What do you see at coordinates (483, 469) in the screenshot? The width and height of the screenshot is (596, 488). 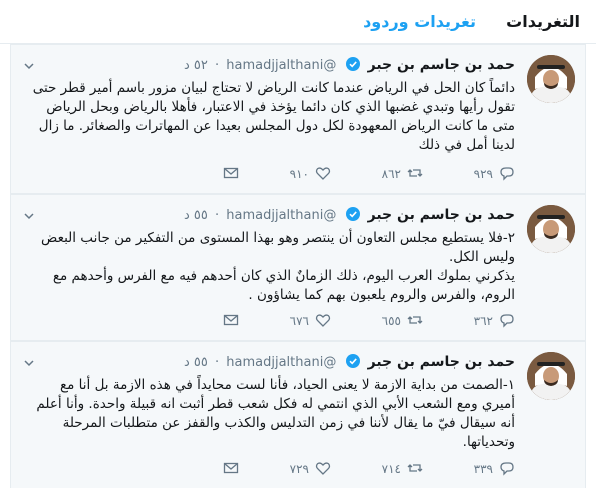 I see `reply-count: ٣٣٩` at bounding box center [483, 469].